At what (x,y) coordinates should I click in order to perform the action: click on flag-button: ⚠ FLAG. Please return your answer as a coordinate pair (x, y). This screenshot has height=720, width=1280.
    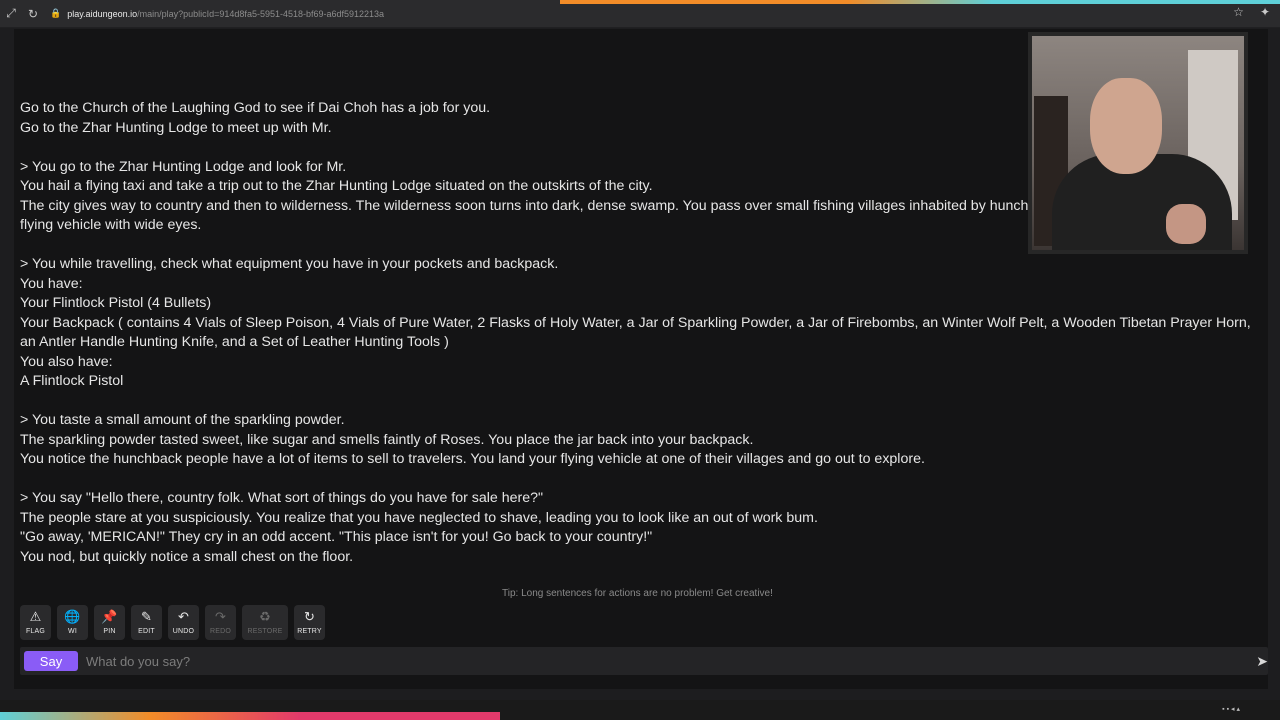
    Looking at the image, I should click on (35, 622).